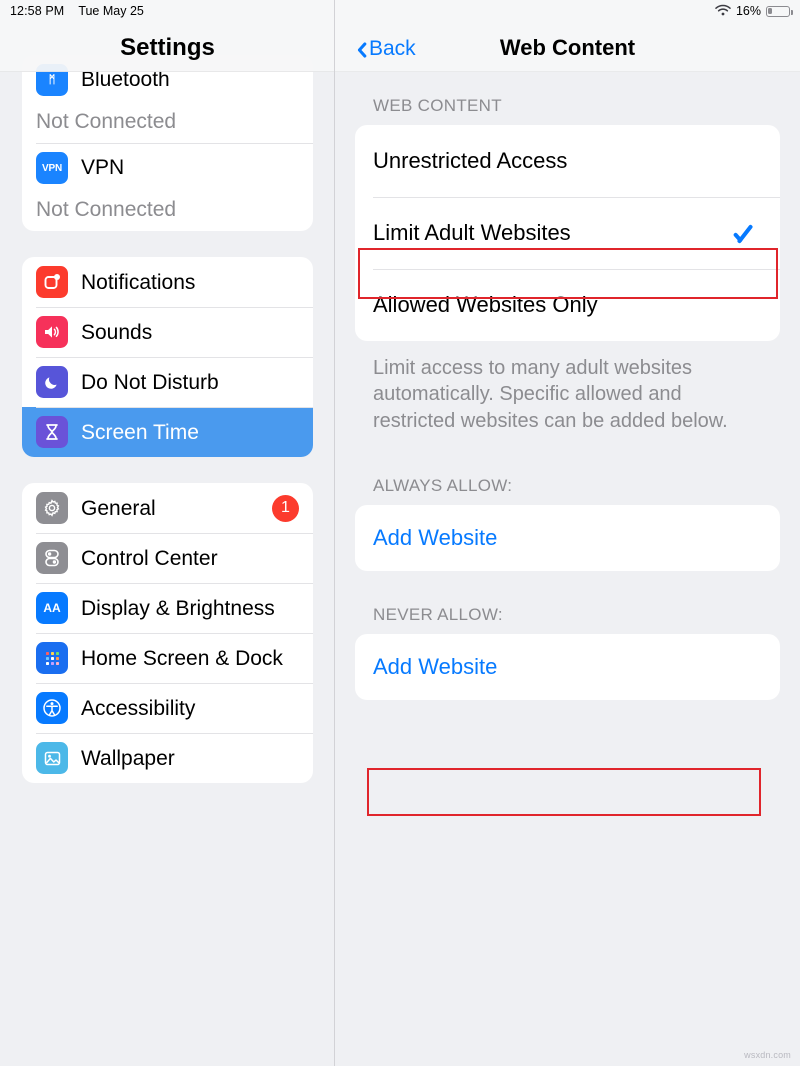 This screenshot has width=800, height=1066. I want to click on checkmark-icon, so click(747, 233).